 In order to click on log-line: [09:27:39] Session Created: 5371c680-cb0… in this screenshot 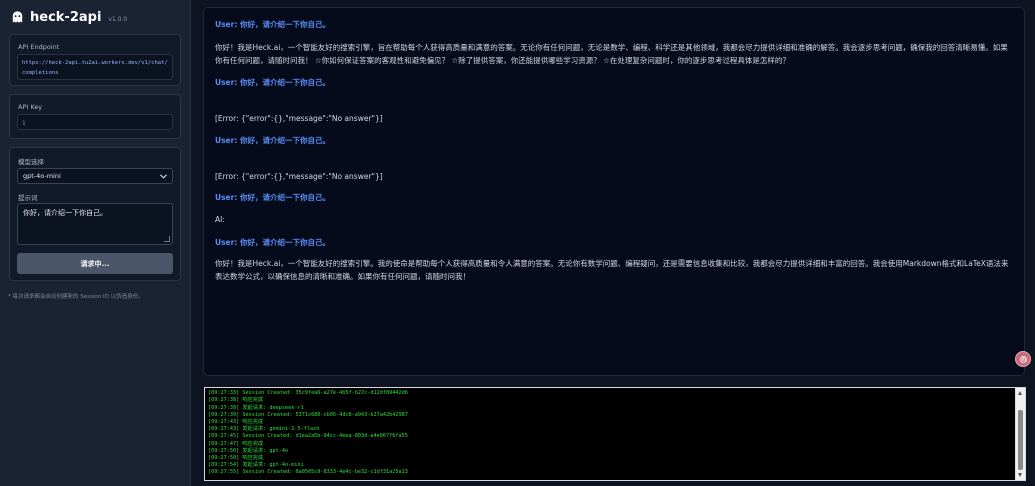, I will do `click(308, 414)`.